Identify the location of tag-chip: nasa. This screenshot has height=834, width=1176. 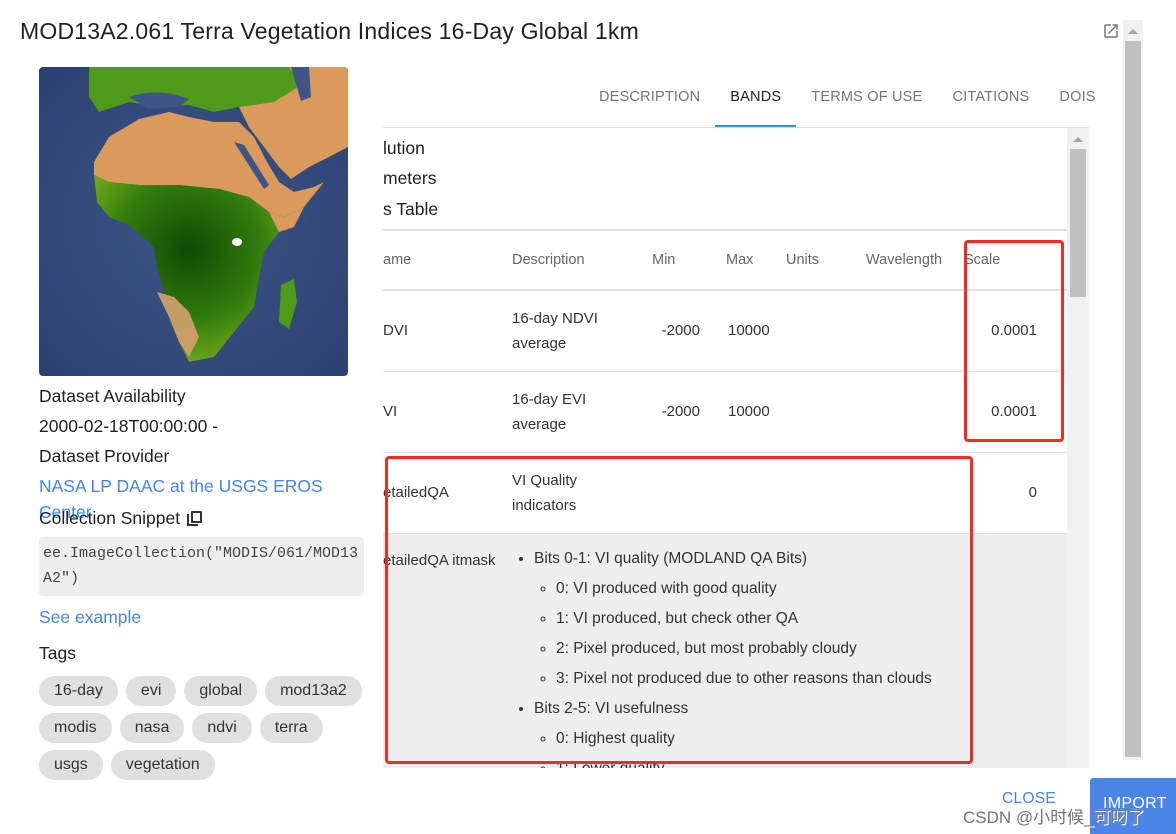
(152, 728).